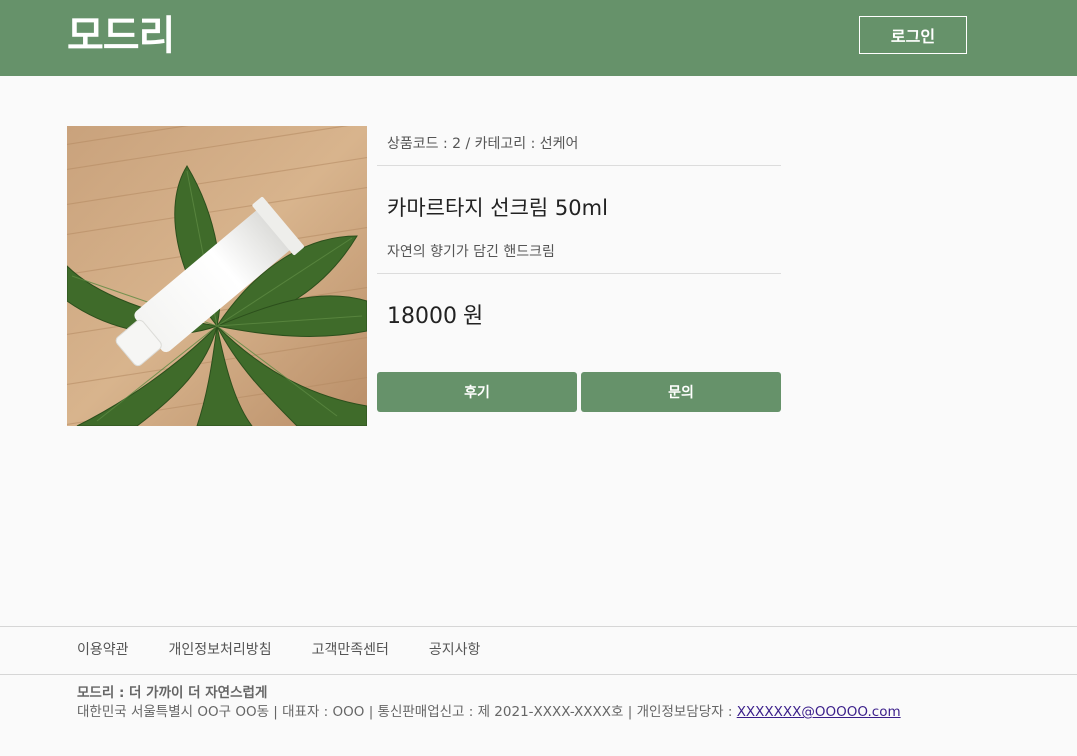 This screenshot has width=1077, height=756. I want to click on login-button: 로그인, so click(913, 35).